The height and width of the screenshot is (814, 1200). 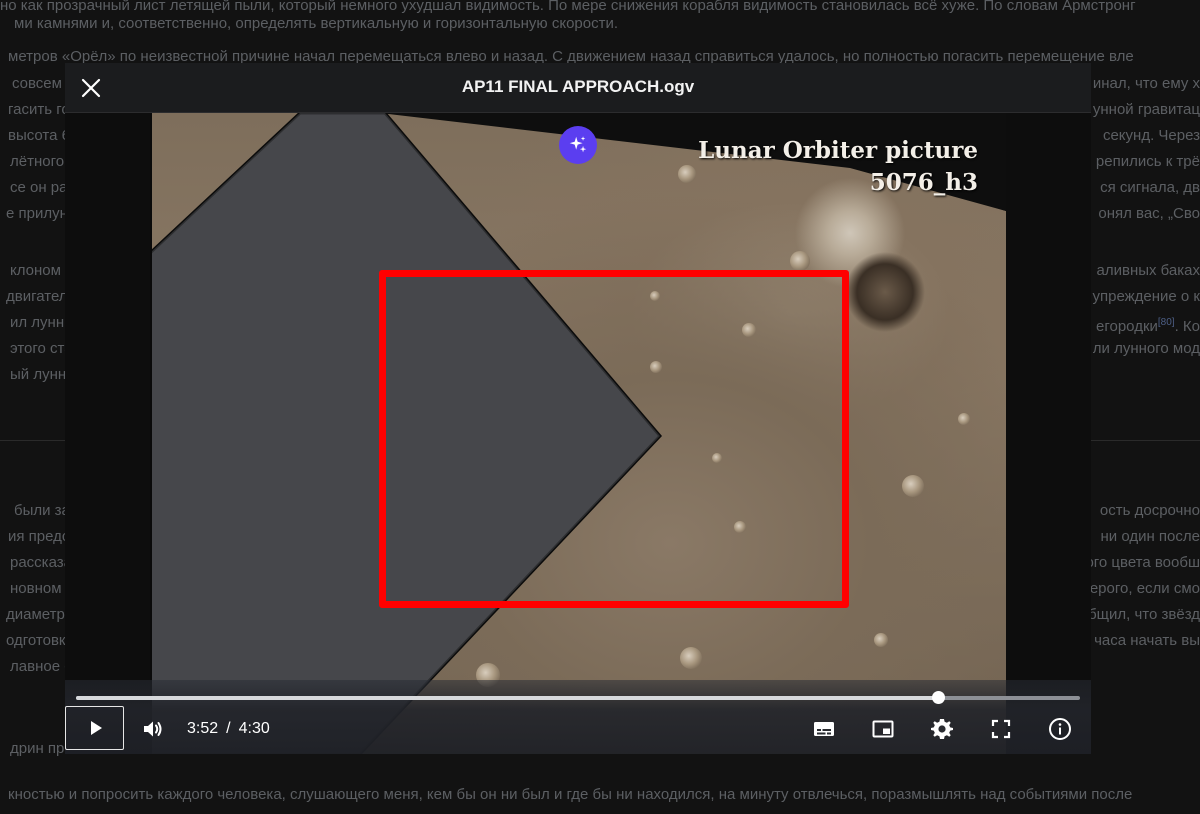 I want to click on info-icon, so click(x=1060, y=729).